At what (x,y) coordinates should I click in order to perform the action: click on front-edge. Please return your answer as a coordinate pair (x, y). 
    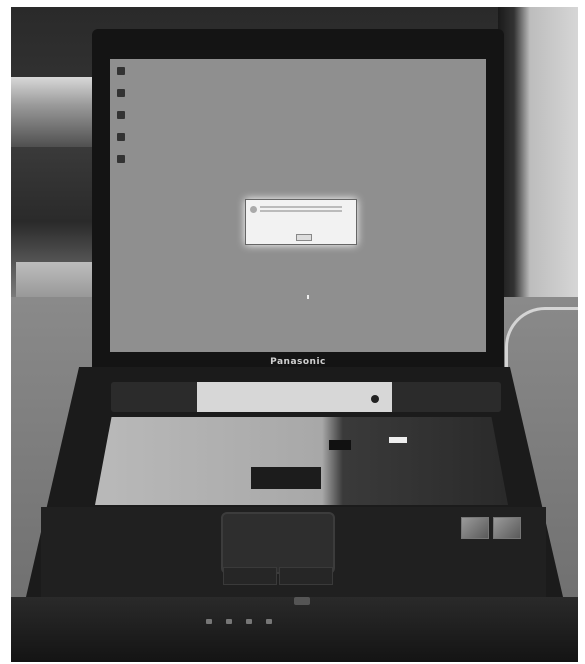
    Looking at the image, I should click on (294, 629).